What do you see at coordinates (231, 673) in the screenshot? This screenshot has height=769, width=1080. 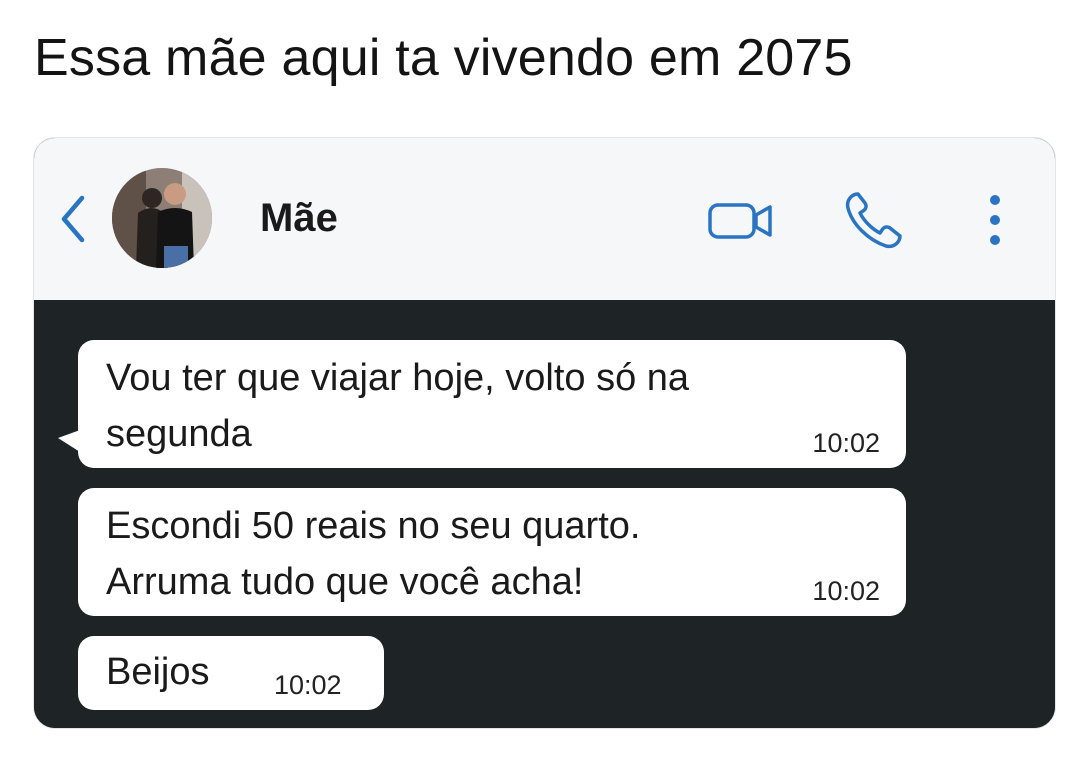 I see `message-bubble: Beijos 10:02` at bounding box center [231, 673].